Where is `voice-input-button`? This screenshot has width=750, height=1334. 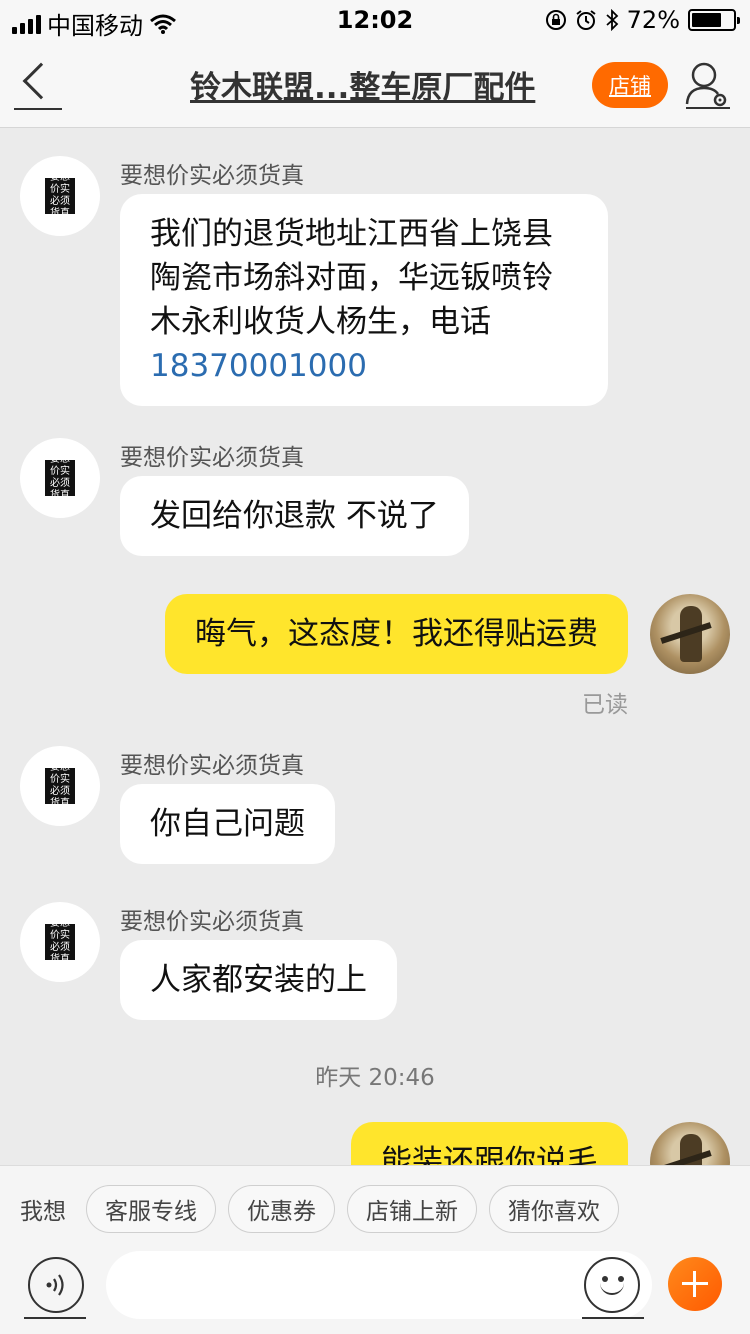
voice-input-button is located at coordinates (56, 1285).